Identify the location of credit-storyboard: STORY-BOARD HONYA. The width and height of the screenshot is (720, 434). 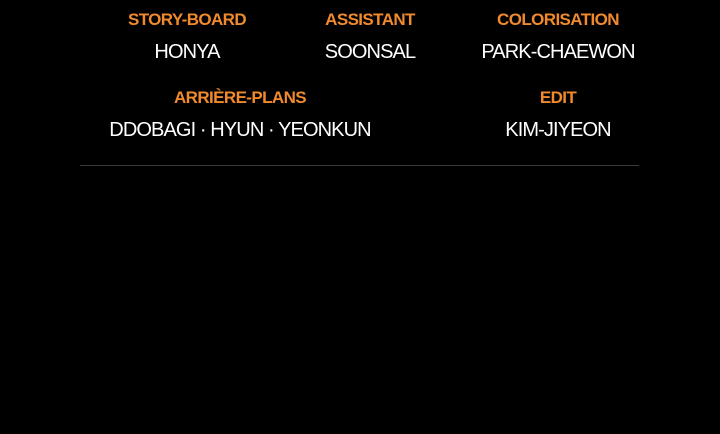
(187, 37).